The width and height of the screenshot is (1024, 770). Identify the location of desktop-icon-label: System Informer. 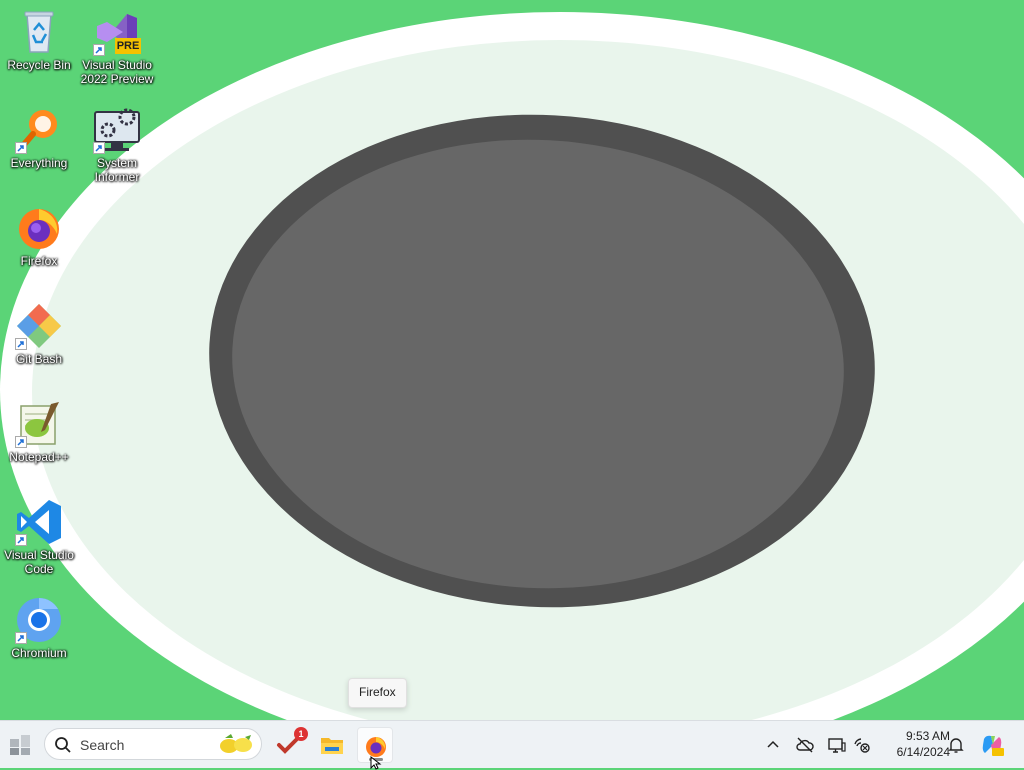
(117, 170).